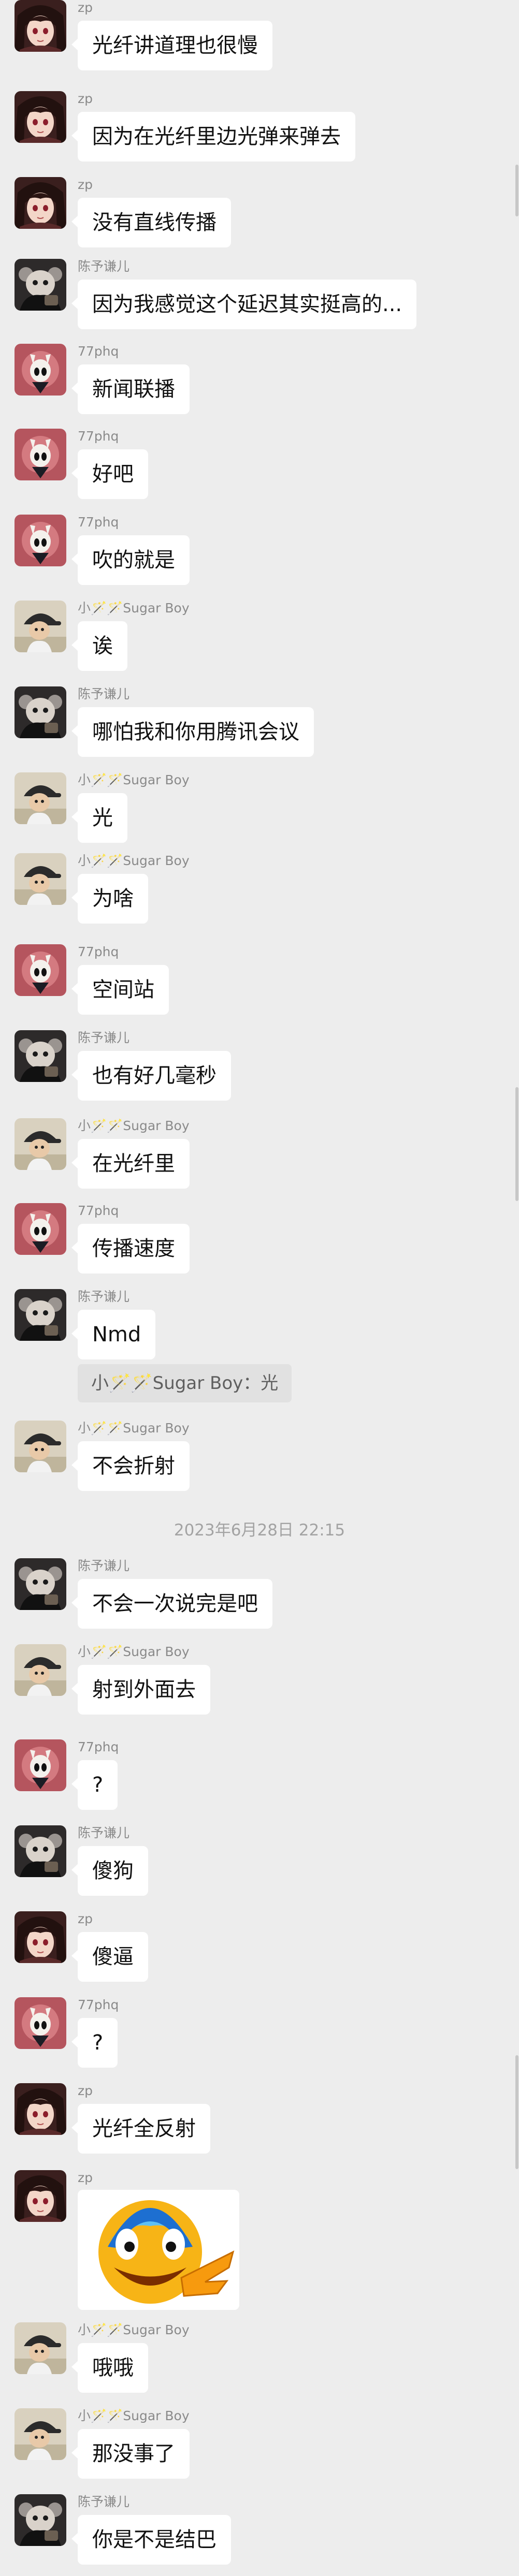 Image resolution: width=519 pixels, height=2576 pixels. I want to click on message-bubble: 射到外面去, so click(141, 1690).